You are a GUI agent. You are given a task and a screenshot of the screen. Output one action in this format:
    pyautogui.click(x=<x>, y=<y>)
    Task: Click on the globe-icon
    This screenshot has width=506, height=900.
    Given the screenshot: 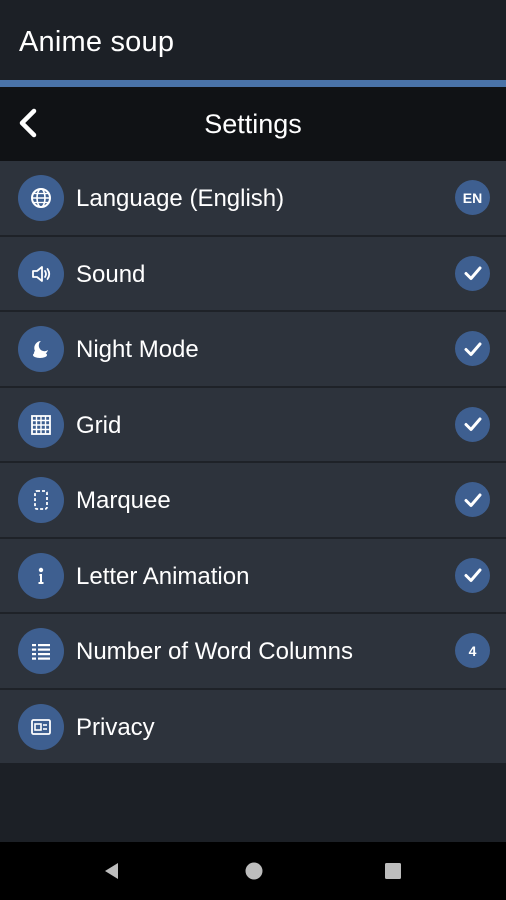 What is the action you would take?
    pyautogui.click(x=41, y=198)
    